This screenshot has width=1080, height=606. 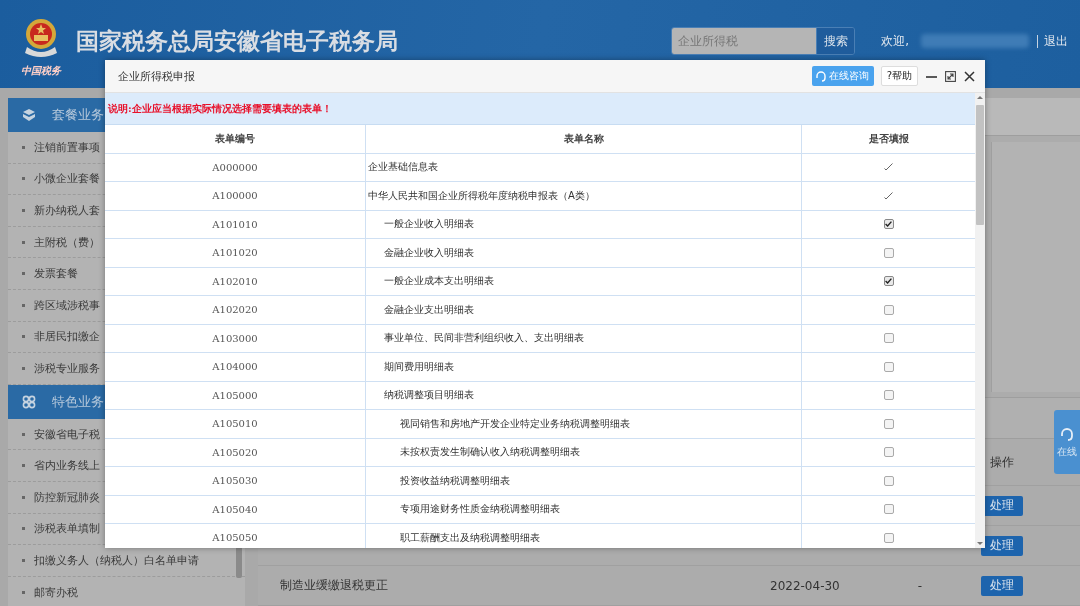 What do you see at coordinates (157, 76) in the screenshot?
I see `dialog-title: 企业所得税申报` at bounding box center [157, 76].